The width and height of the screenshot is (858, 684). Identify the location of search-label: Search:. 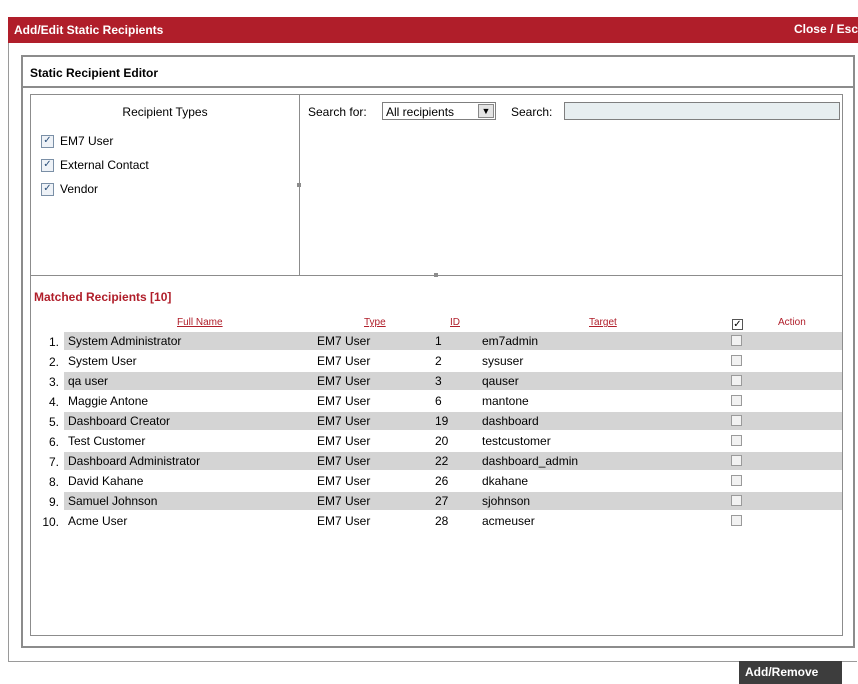
(532, 112).